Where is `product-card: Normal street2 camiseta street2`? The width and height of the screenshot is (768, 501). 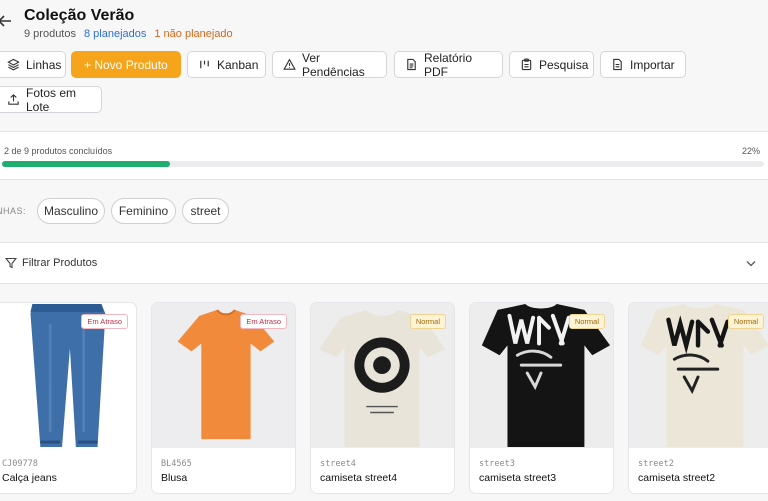 product-card: Normal street2 camiseta street2 is located at coordinates (698, 398).